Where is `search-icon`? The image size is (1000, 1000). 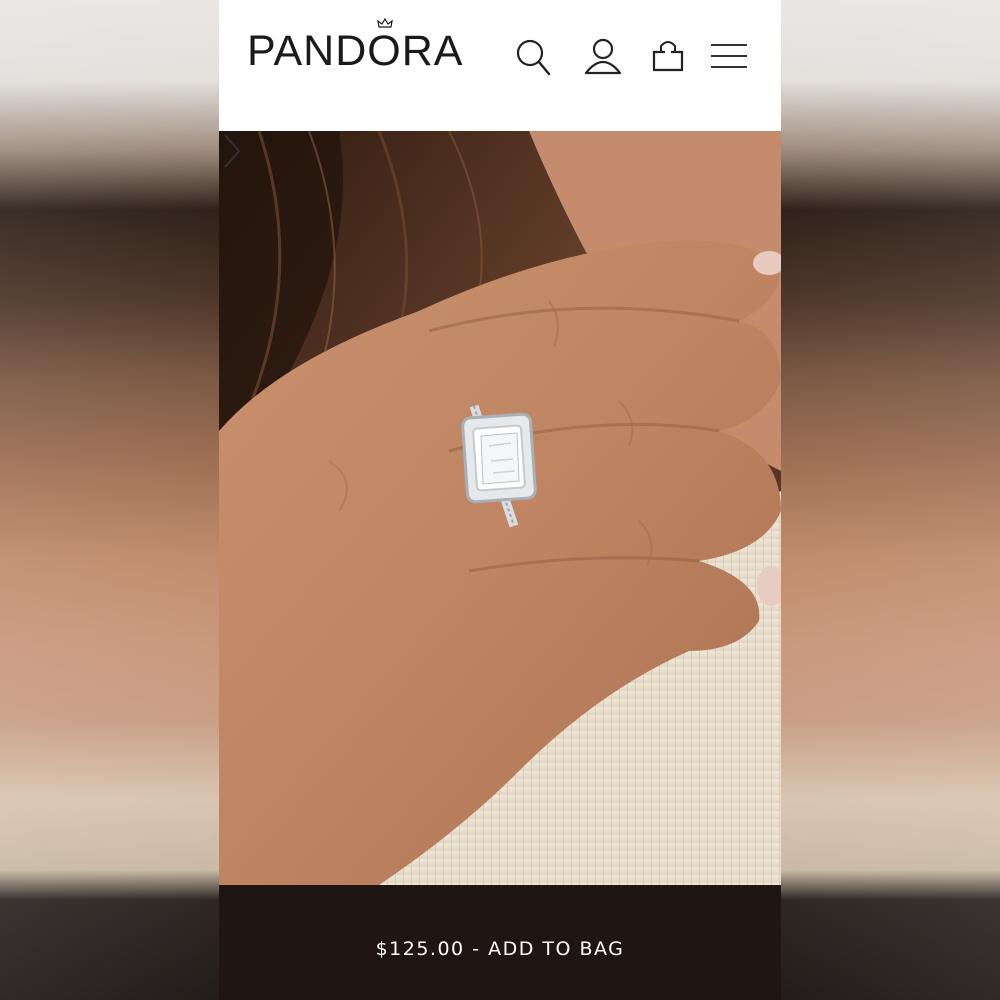
search-icon is located at coordinates (534, 56).